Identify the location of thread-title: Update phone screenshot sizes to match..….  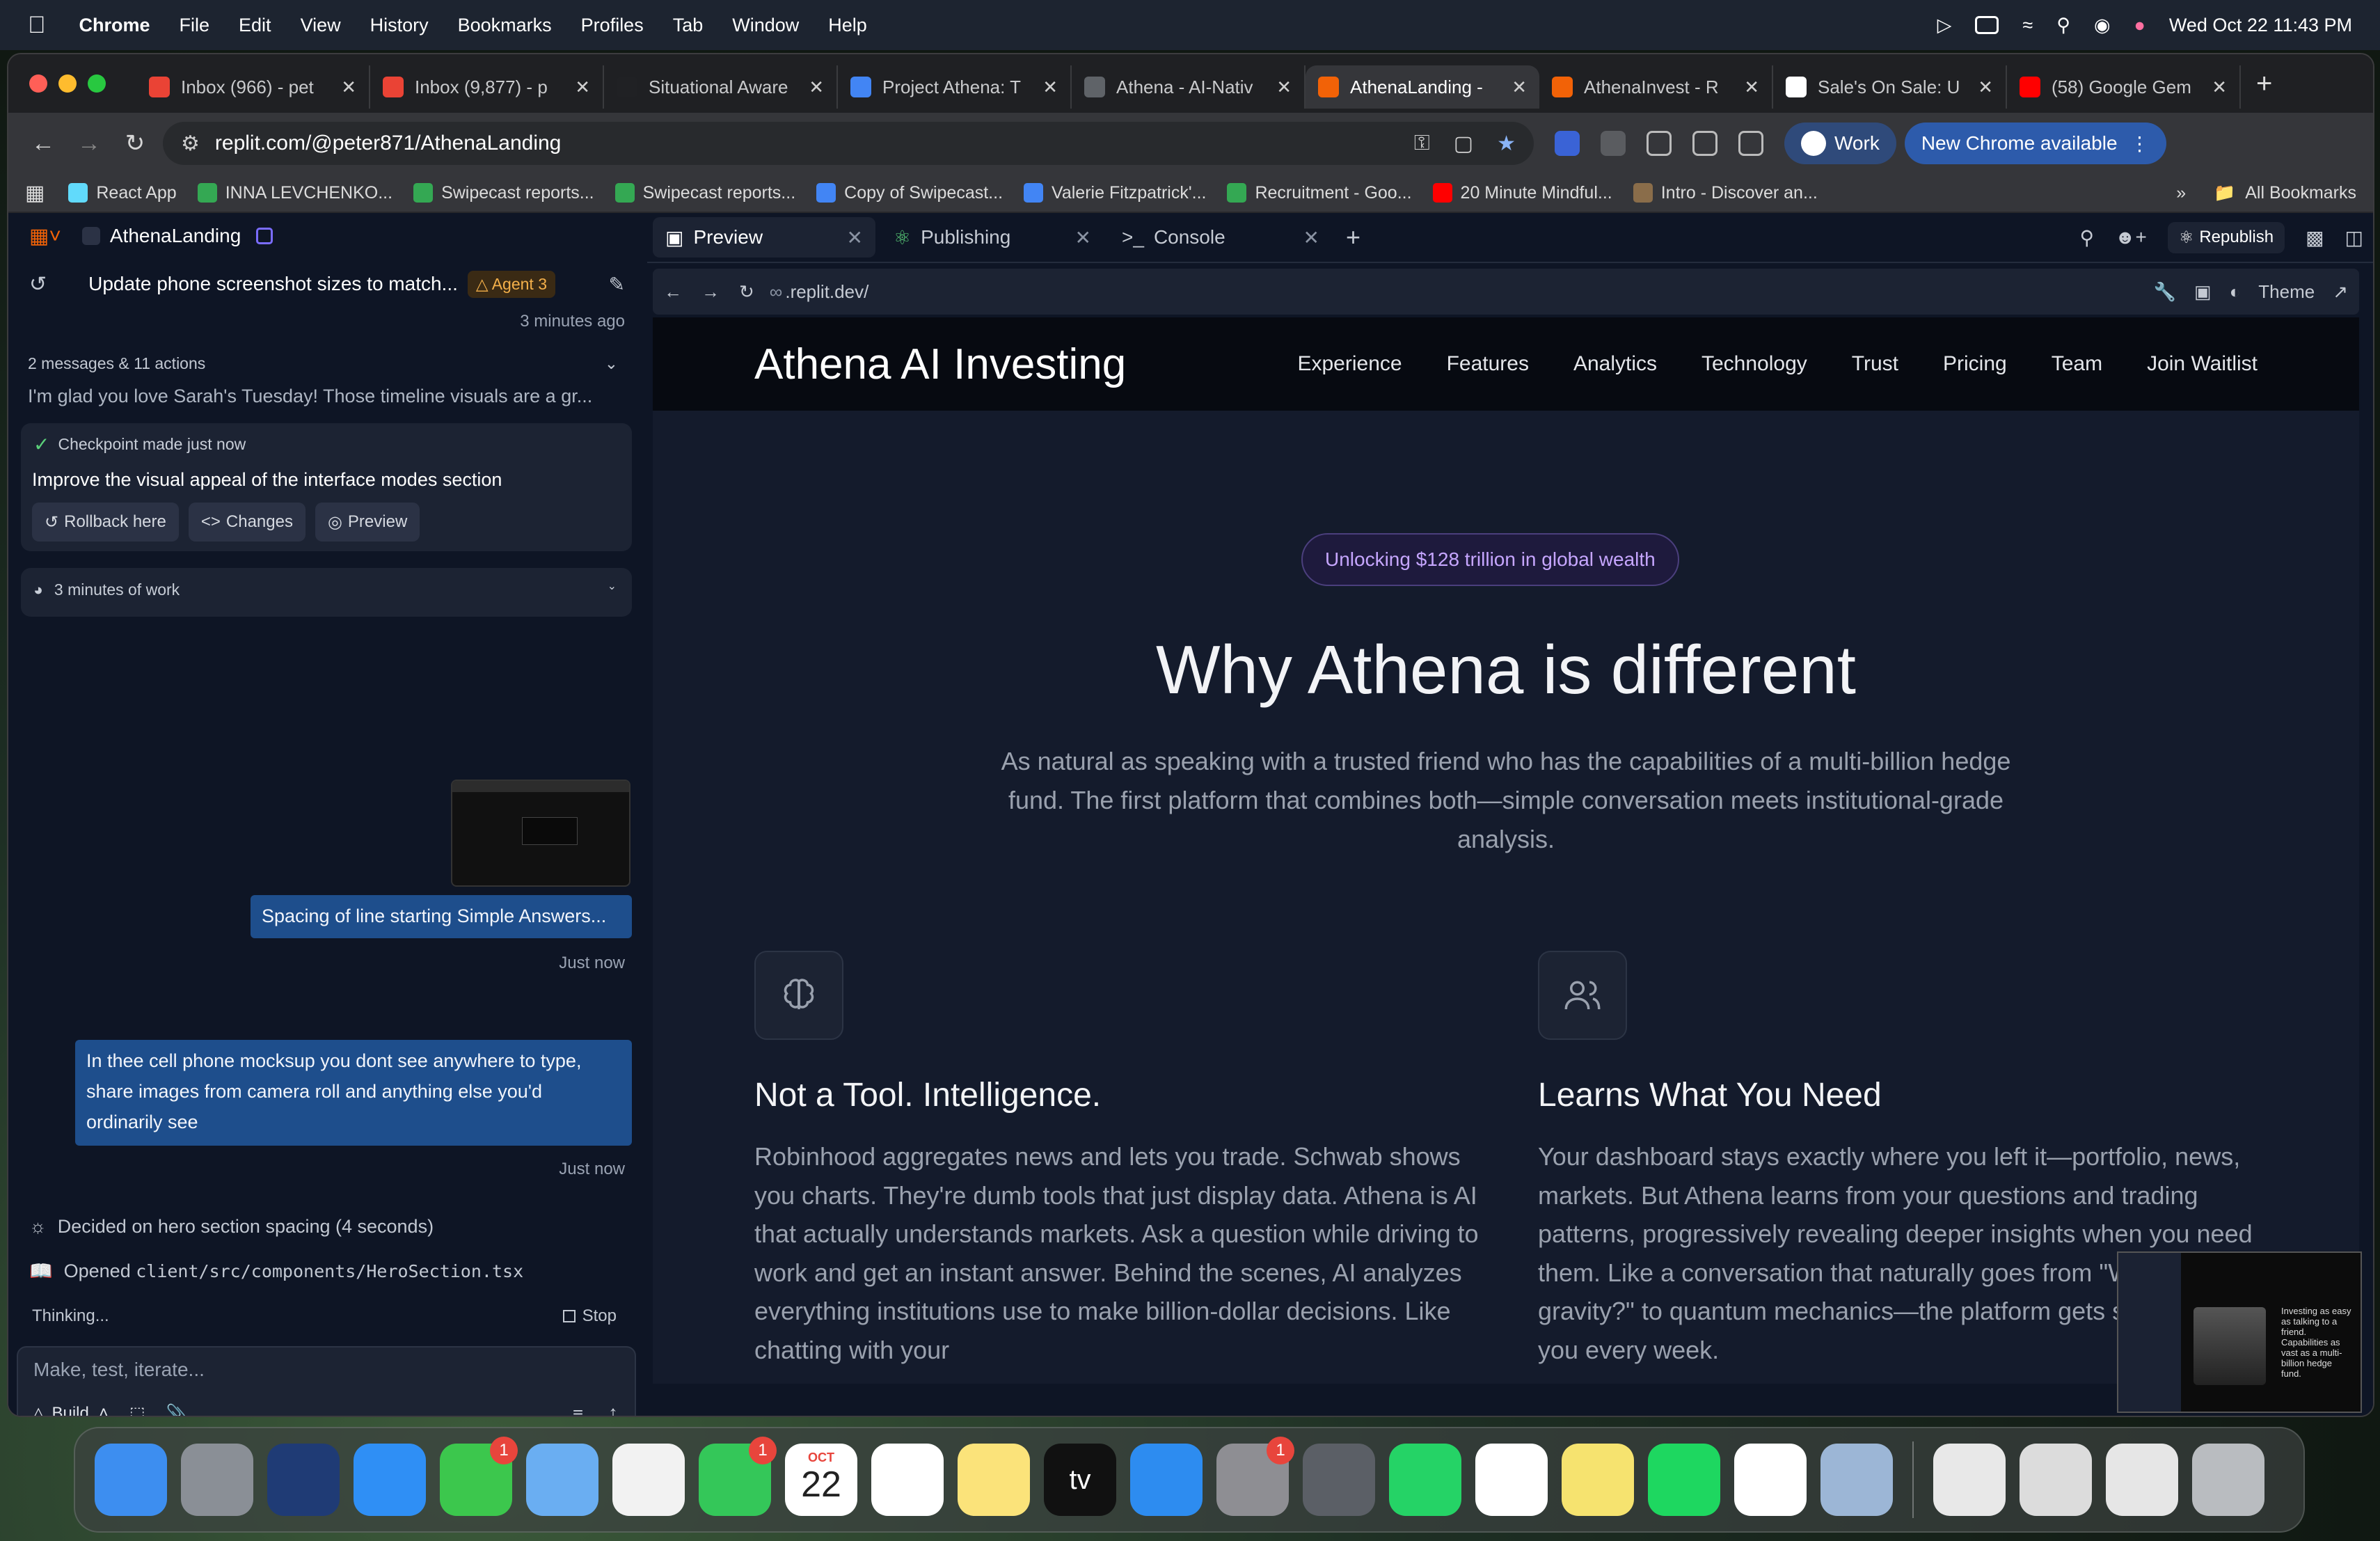
(273, 284).